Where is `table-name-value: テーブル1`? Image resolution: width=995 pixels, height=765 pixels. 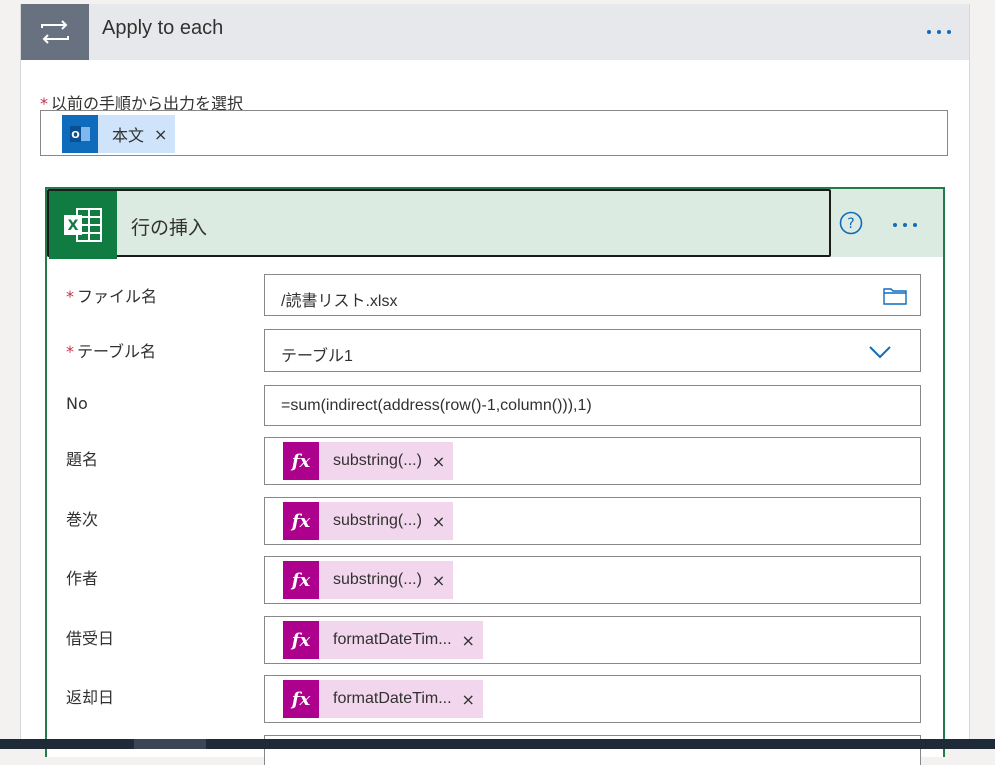
table-name-value: テーブル1 is located at coordinates (317, 356).